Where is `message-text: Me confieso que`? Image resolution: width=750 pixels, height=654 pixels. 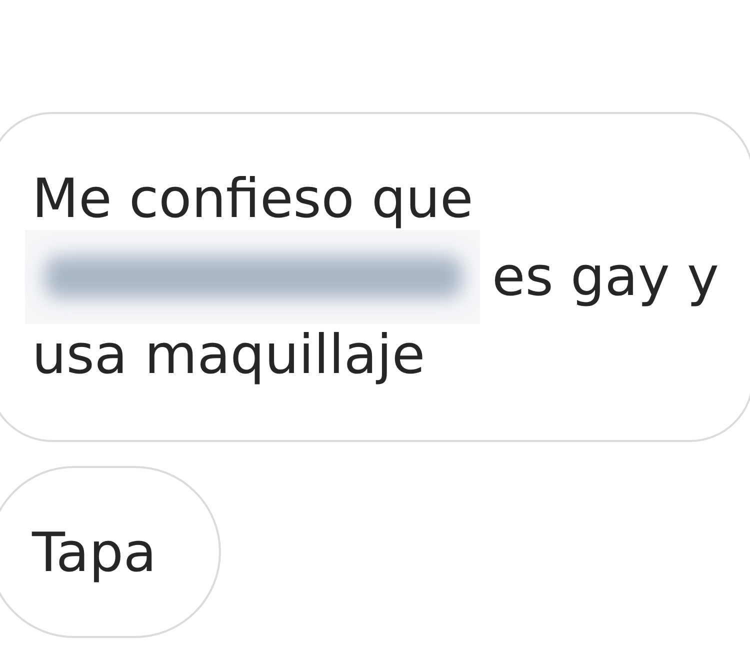 message-text: Me confieso que is located at coordinates (253, 199).